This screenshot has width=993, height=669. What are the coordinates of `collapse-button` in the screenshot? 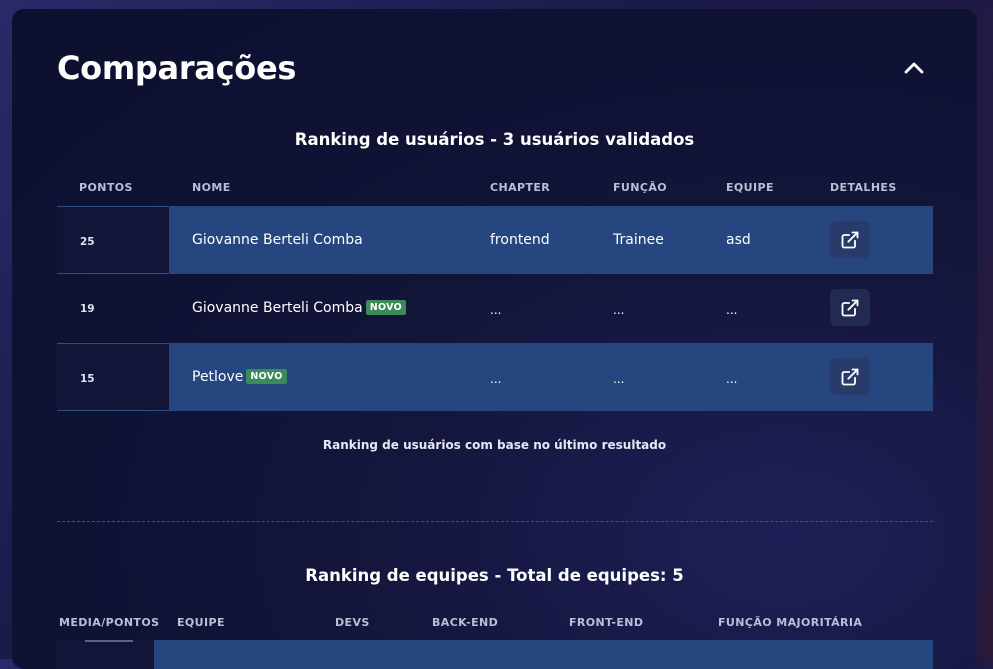 It's located at (914, 68).